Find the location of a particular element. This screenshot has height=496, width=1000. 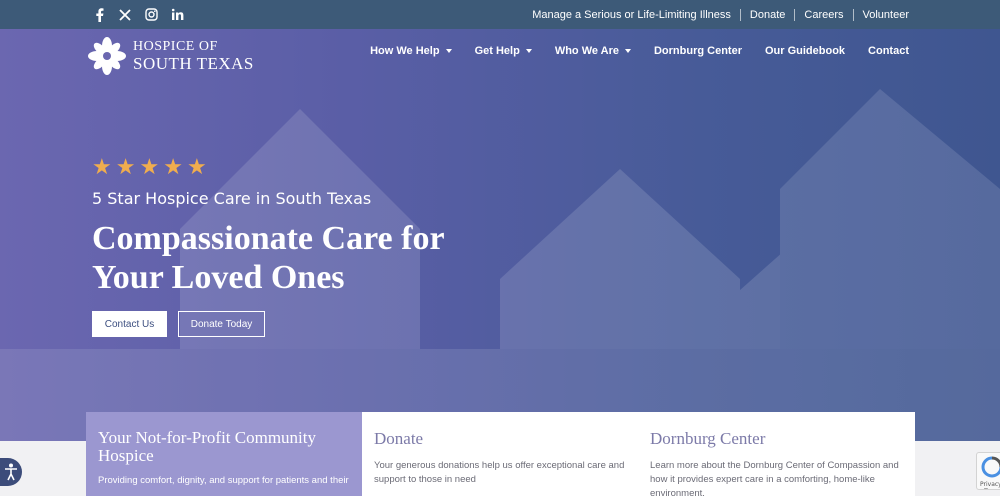

utility-link-volunteer: Volunteer is located at coordinates (886, 15).